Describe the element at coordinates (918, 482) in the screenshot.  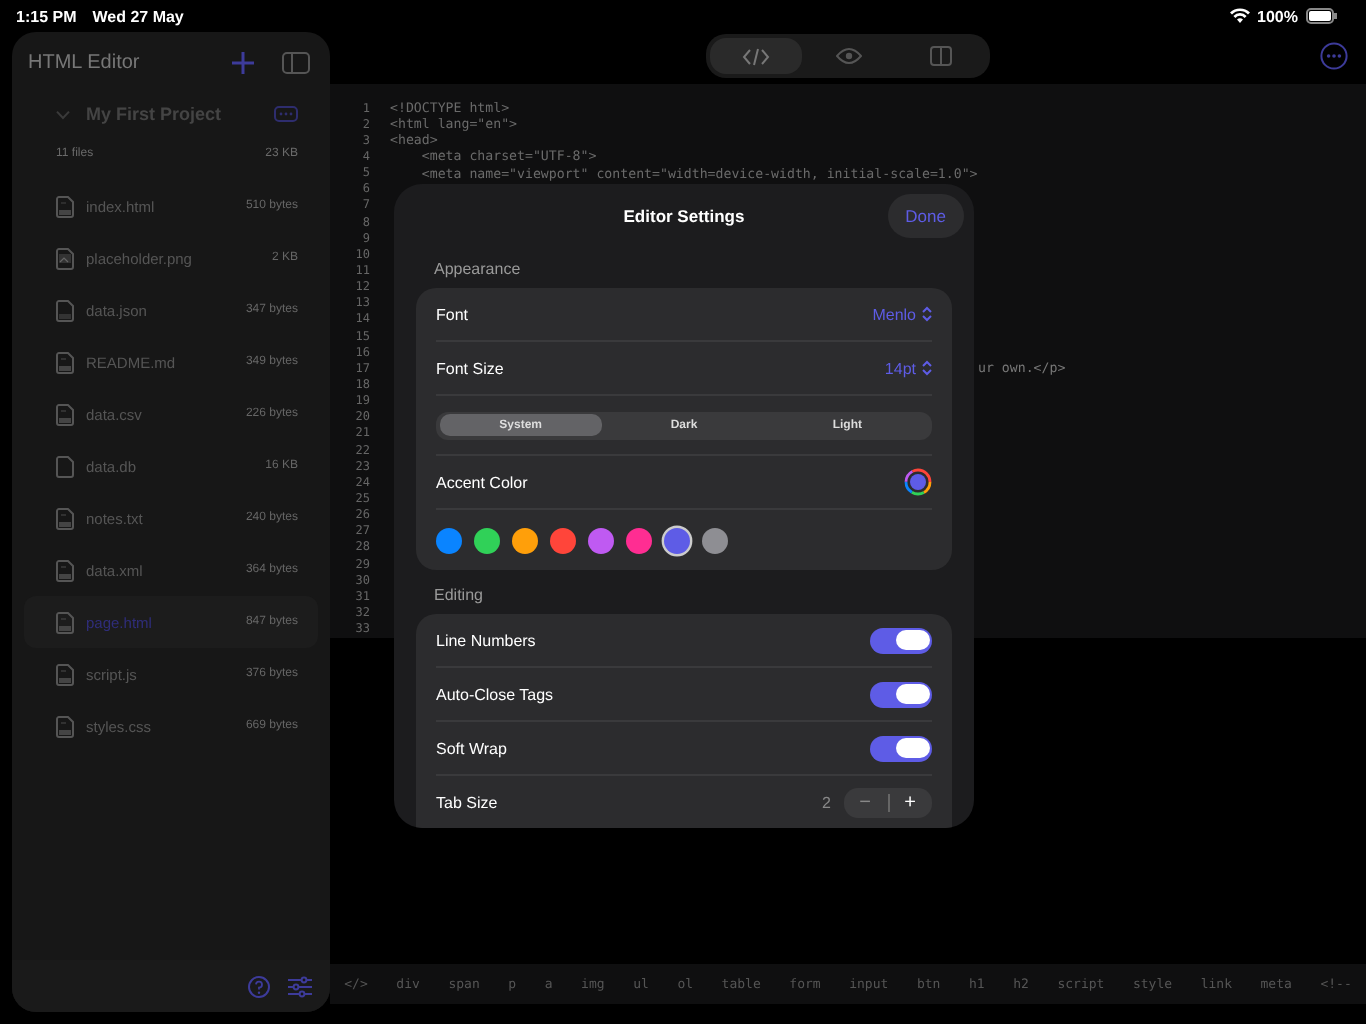
I see `color-wheel-icon` at that location.